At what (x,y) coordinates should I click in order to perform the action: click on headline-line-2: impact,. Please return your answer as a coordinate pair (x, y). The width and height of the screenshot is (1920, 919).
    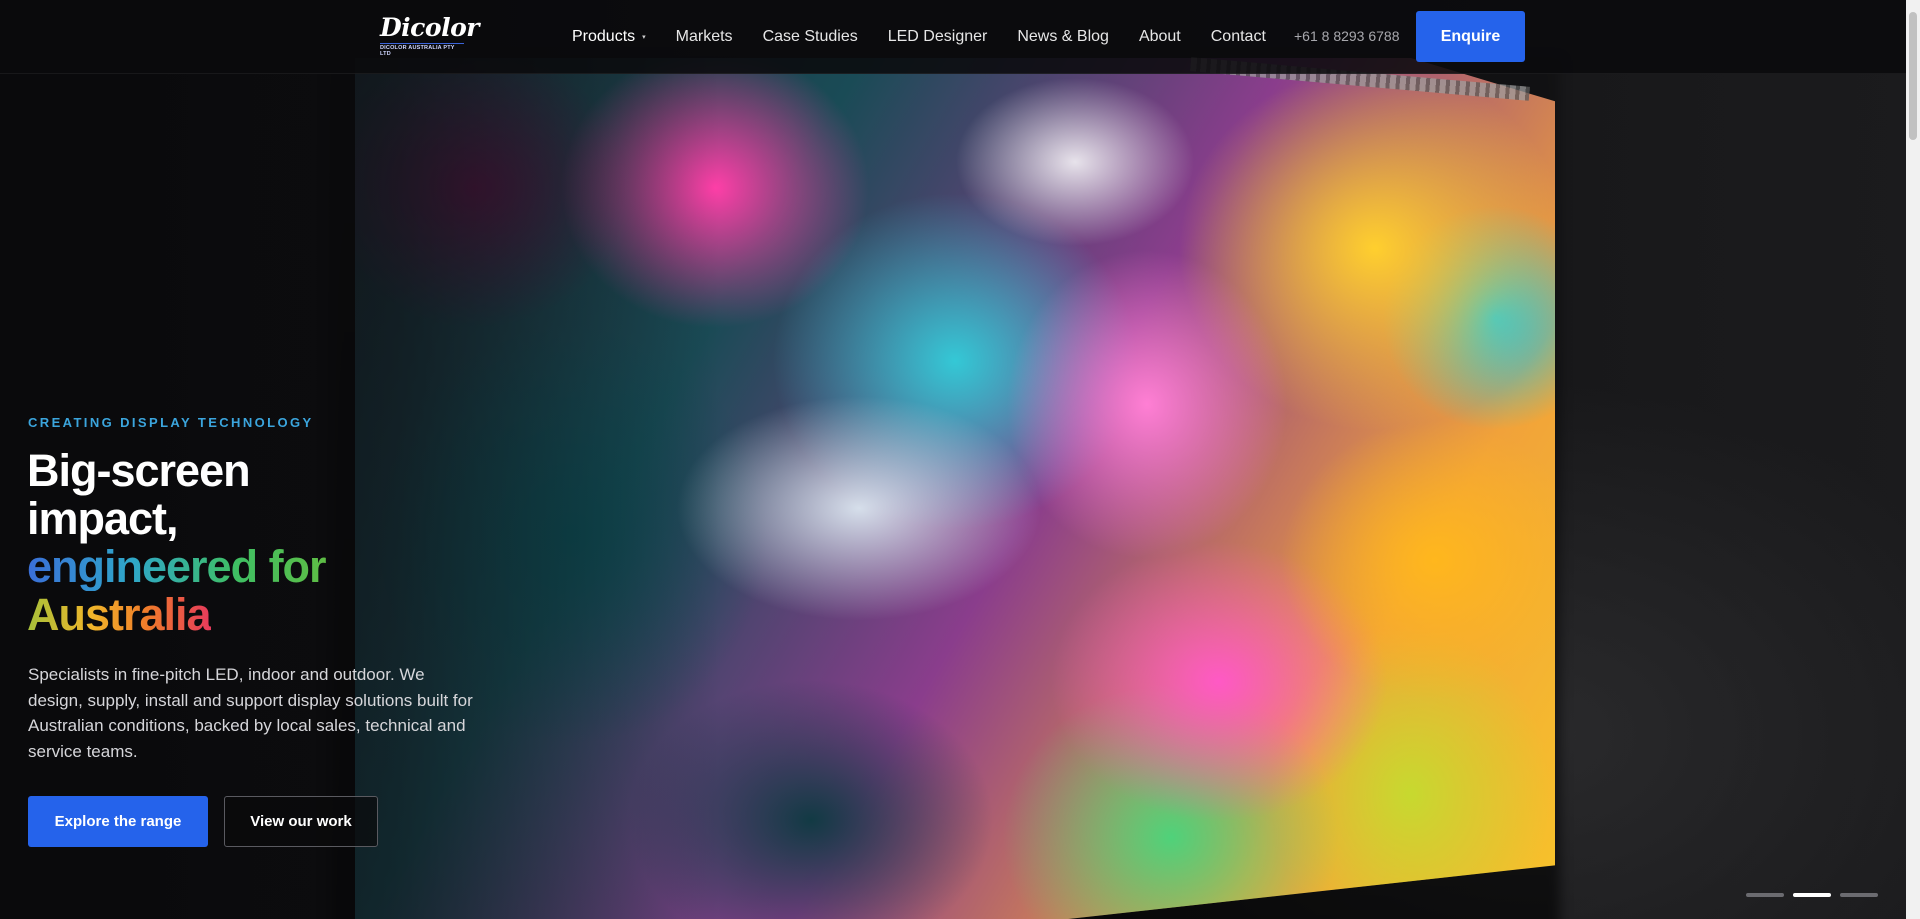
    Looking at the image, I should click on (103, 518).